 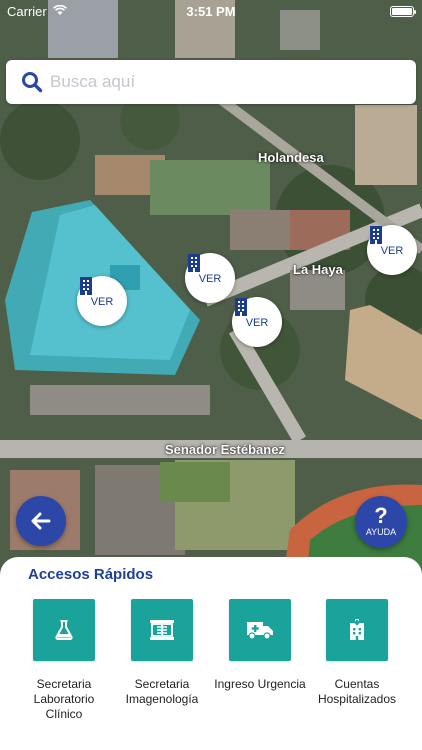 I want to click on clock: 3:51 PM, so click(x=211, y=11).